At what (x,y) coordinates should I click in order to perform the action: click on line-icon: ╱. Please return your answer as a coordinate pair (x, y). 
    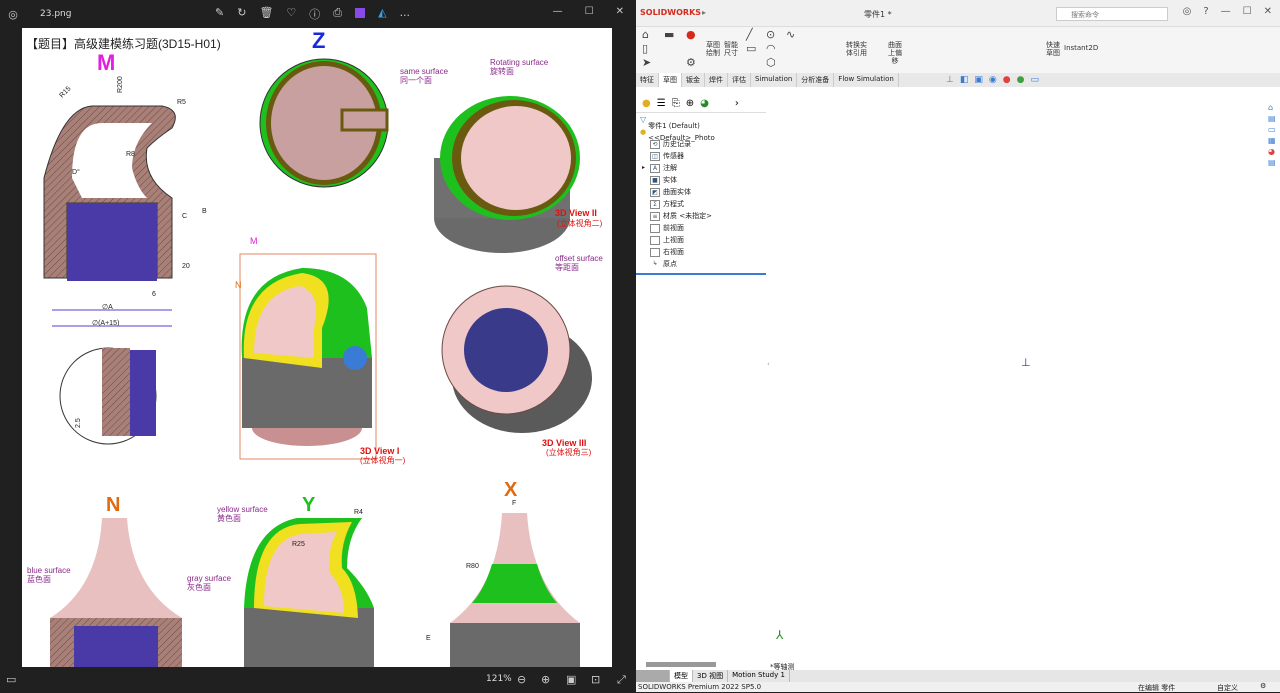
    Looking at the image, I should click on (749, 34).